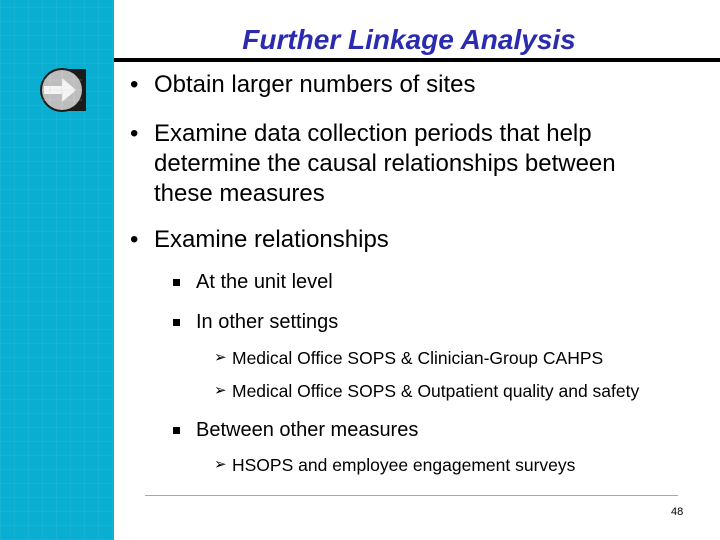 This screenshot has width=720, height=540. What do you see at coordinates (677, 512) in the screenshot?
I see `page-number: 48` at bounding box center [677, 512].